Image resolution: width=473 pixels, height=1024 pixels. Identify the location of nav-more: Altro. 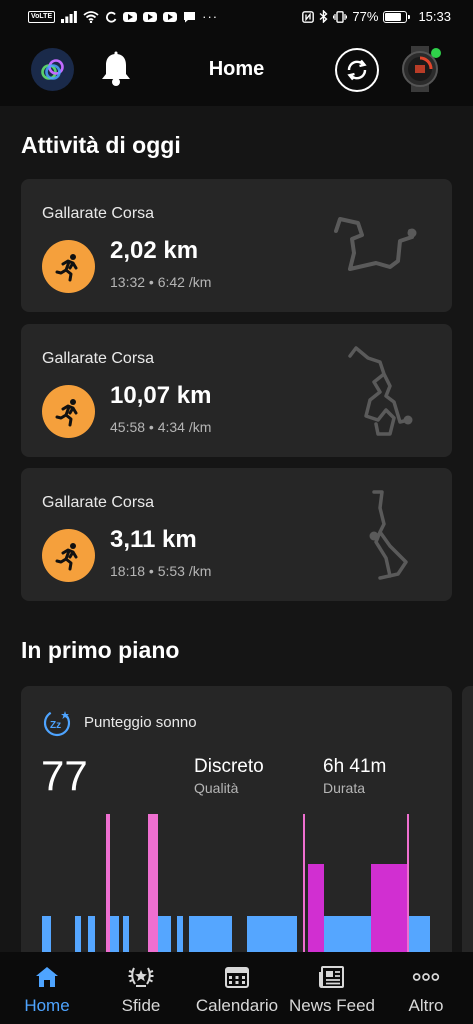
(426, 988).